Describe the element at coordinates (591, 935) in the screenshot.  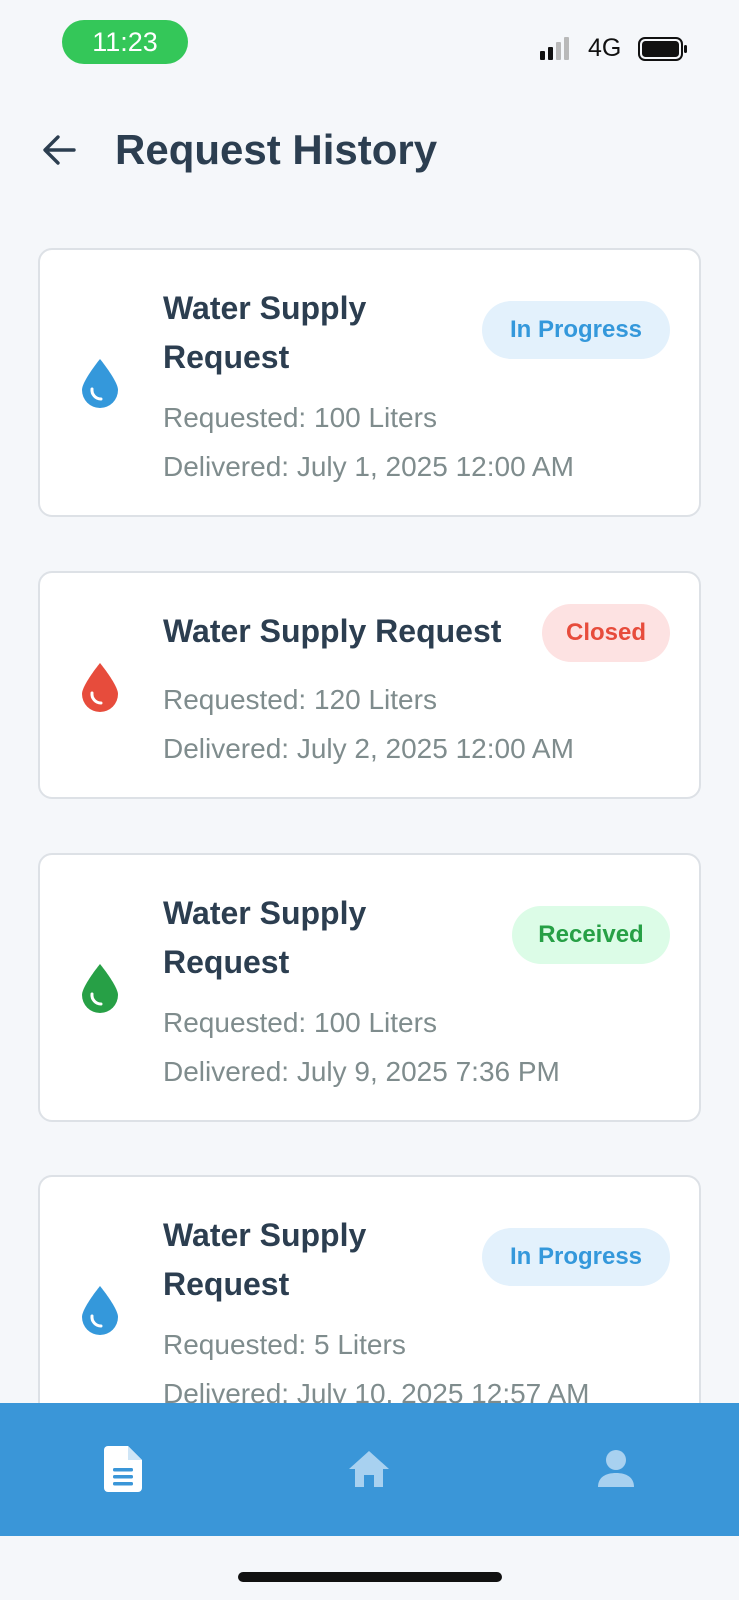
I see `status-badge: Received` at that location.